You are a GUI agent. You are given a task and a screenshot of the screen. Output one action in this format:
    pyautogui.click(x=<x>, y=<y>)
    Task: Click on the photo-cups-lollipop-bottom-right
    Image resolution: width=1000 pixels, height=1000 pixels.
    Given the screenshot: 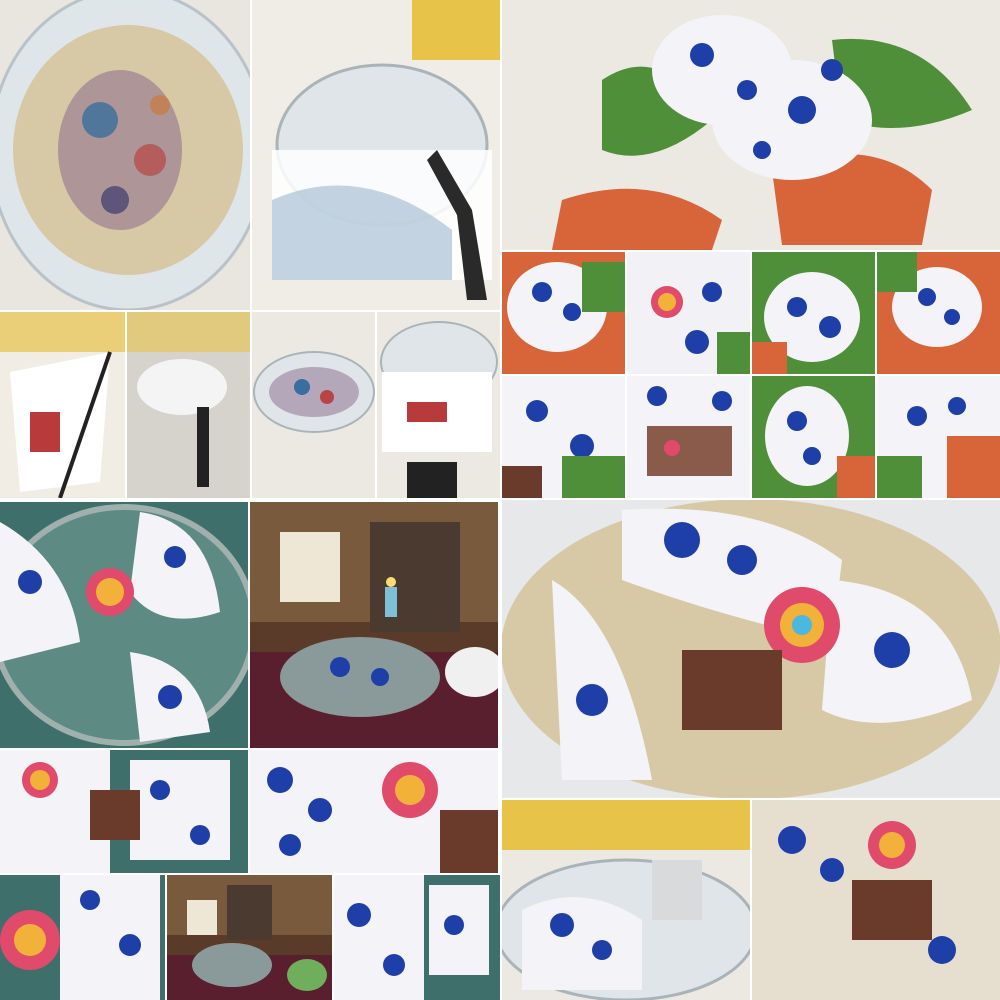 What is the action you would take?
    pyautogui.click(x=876, y=900)
    